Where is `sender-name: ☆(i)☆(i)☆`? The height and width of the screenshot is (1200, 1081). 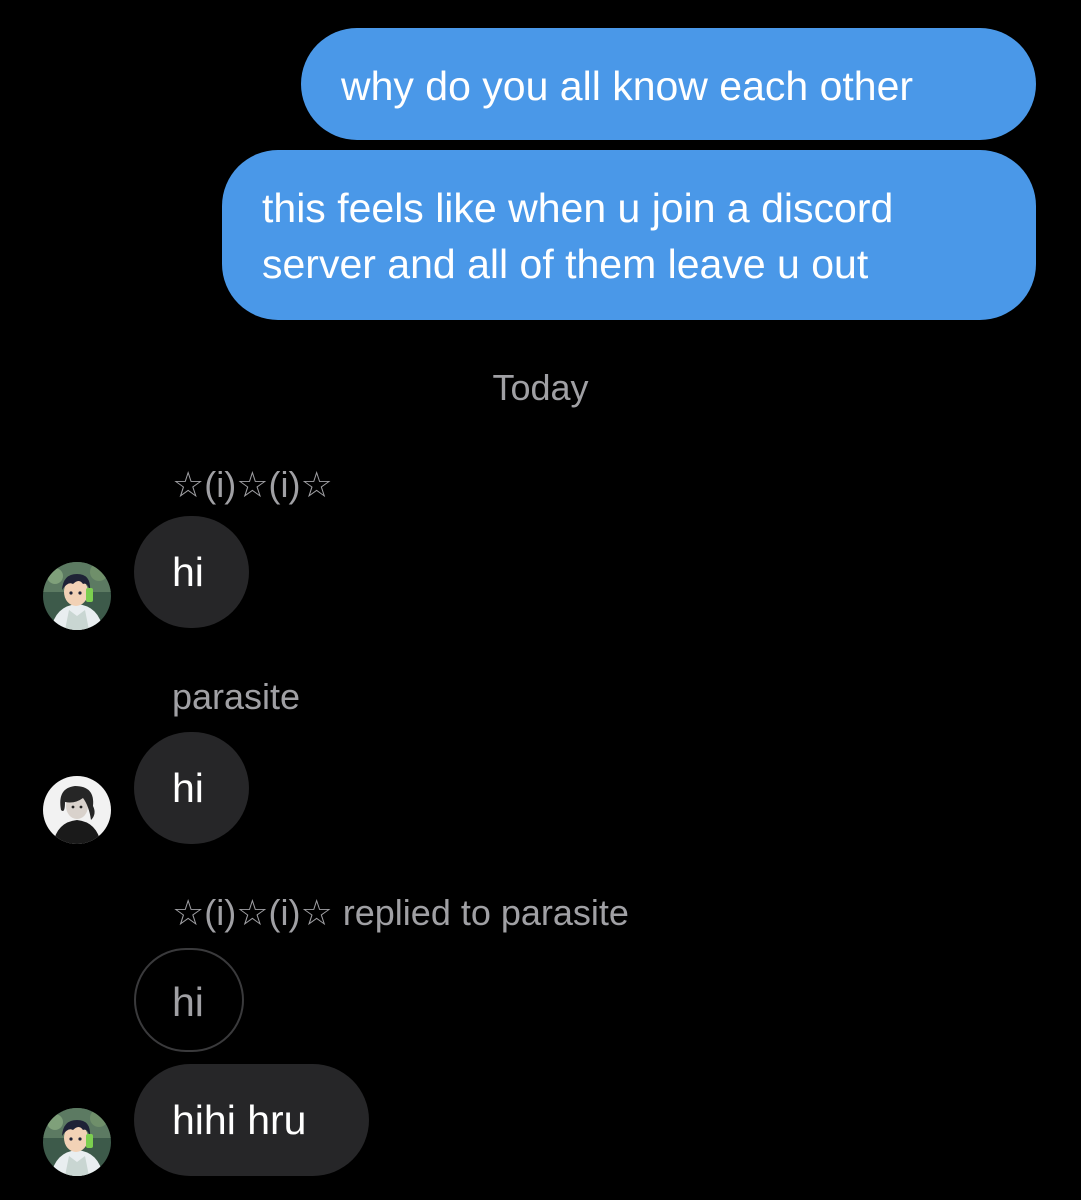 sender-name: ☆(i)☆(i)☆ is located at coordinates (252, 484).